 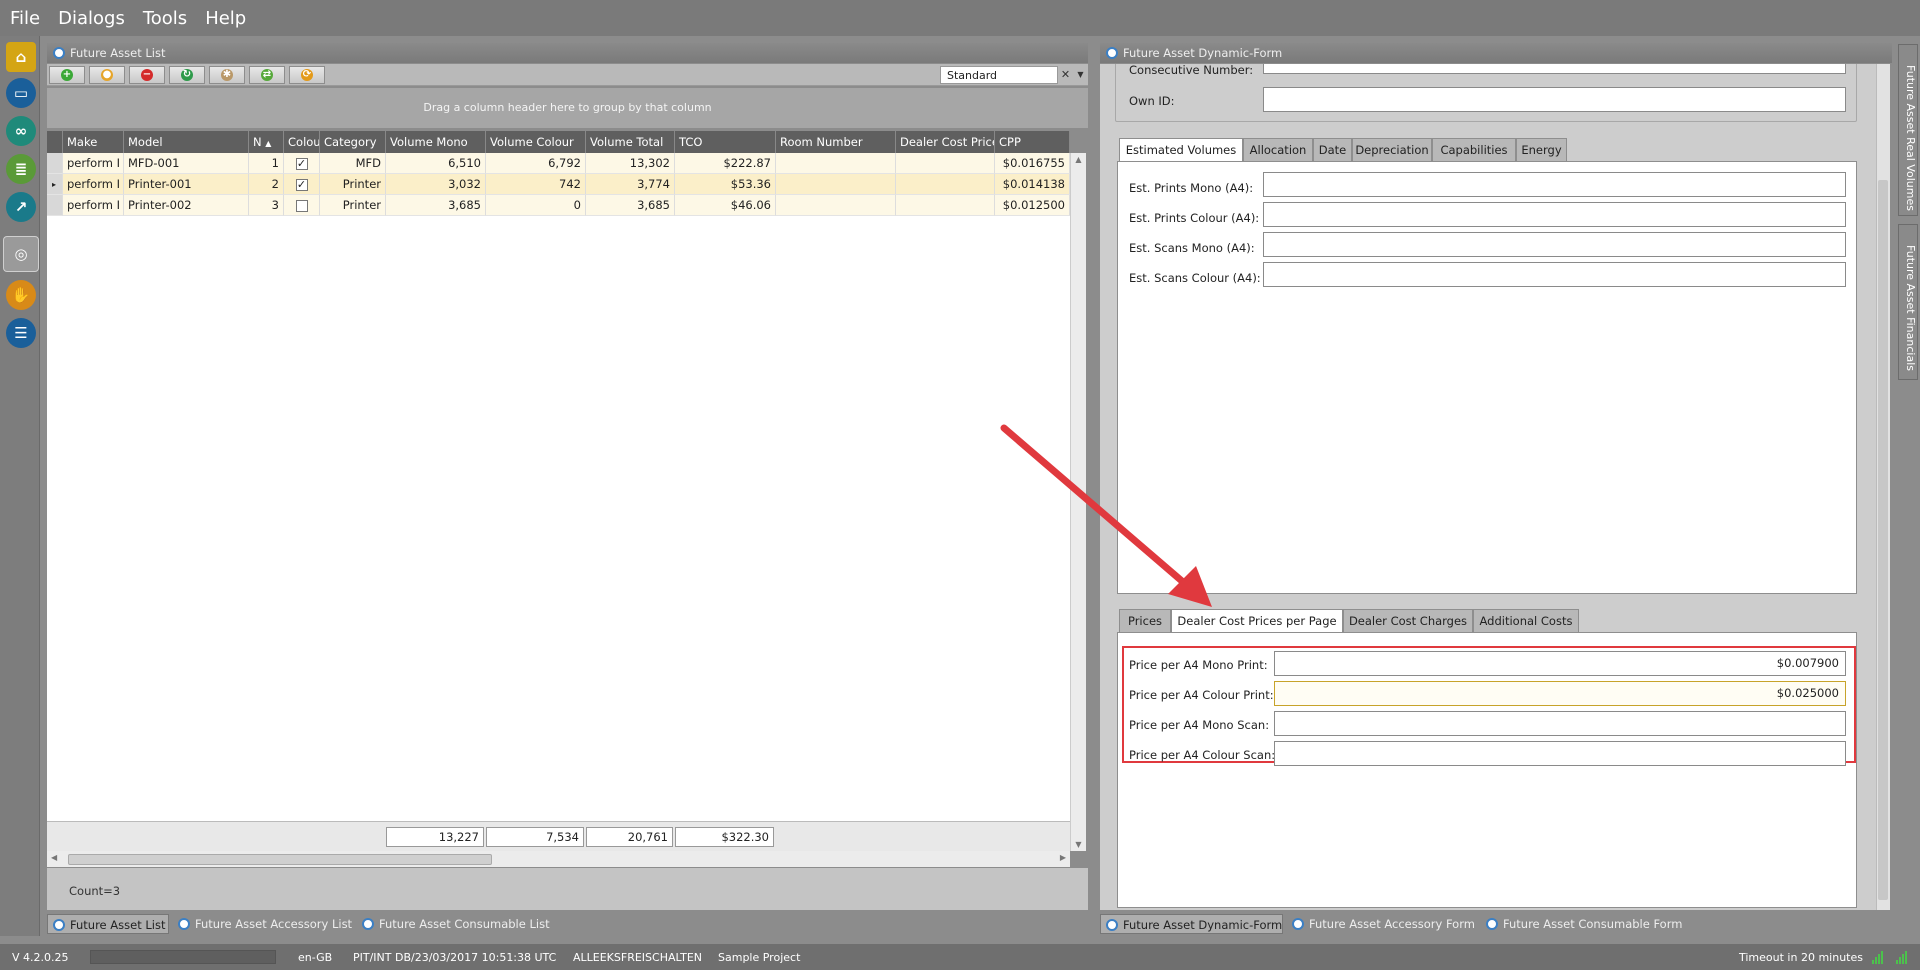 I want to click on col-volume-total: Volume Total, so click(x=630, y=142).